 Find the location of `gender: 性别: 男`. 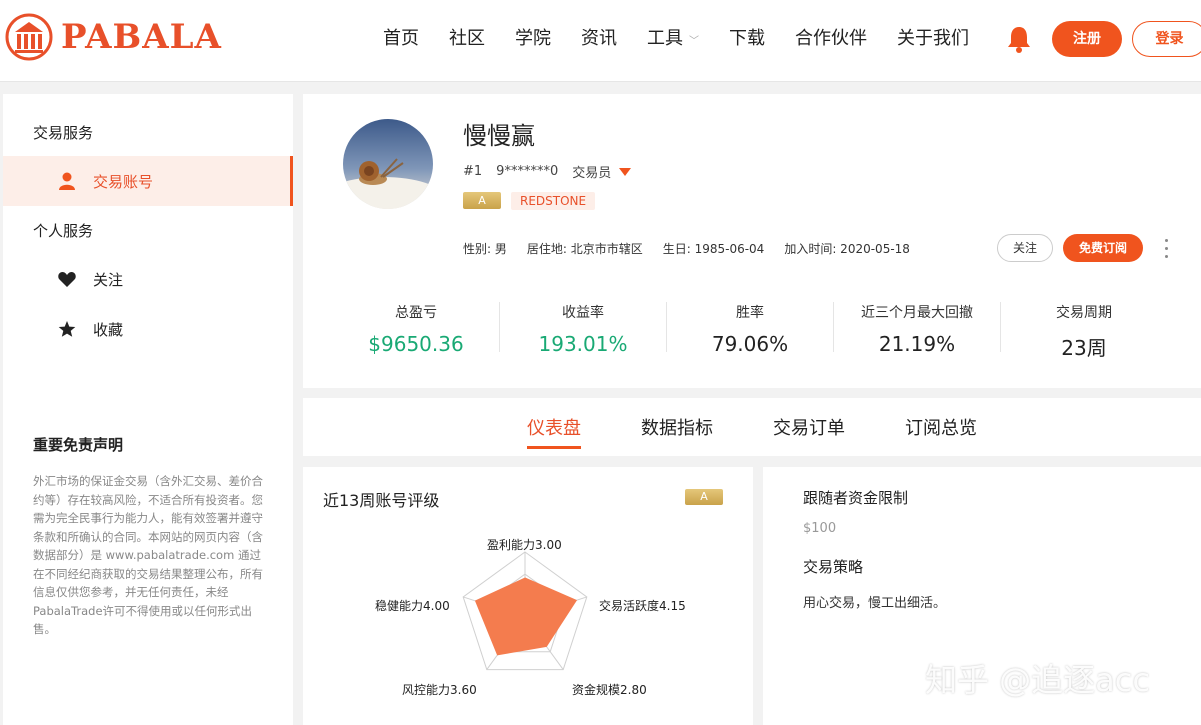

gender: 性别: 男 is located at coordinates (485, 249).